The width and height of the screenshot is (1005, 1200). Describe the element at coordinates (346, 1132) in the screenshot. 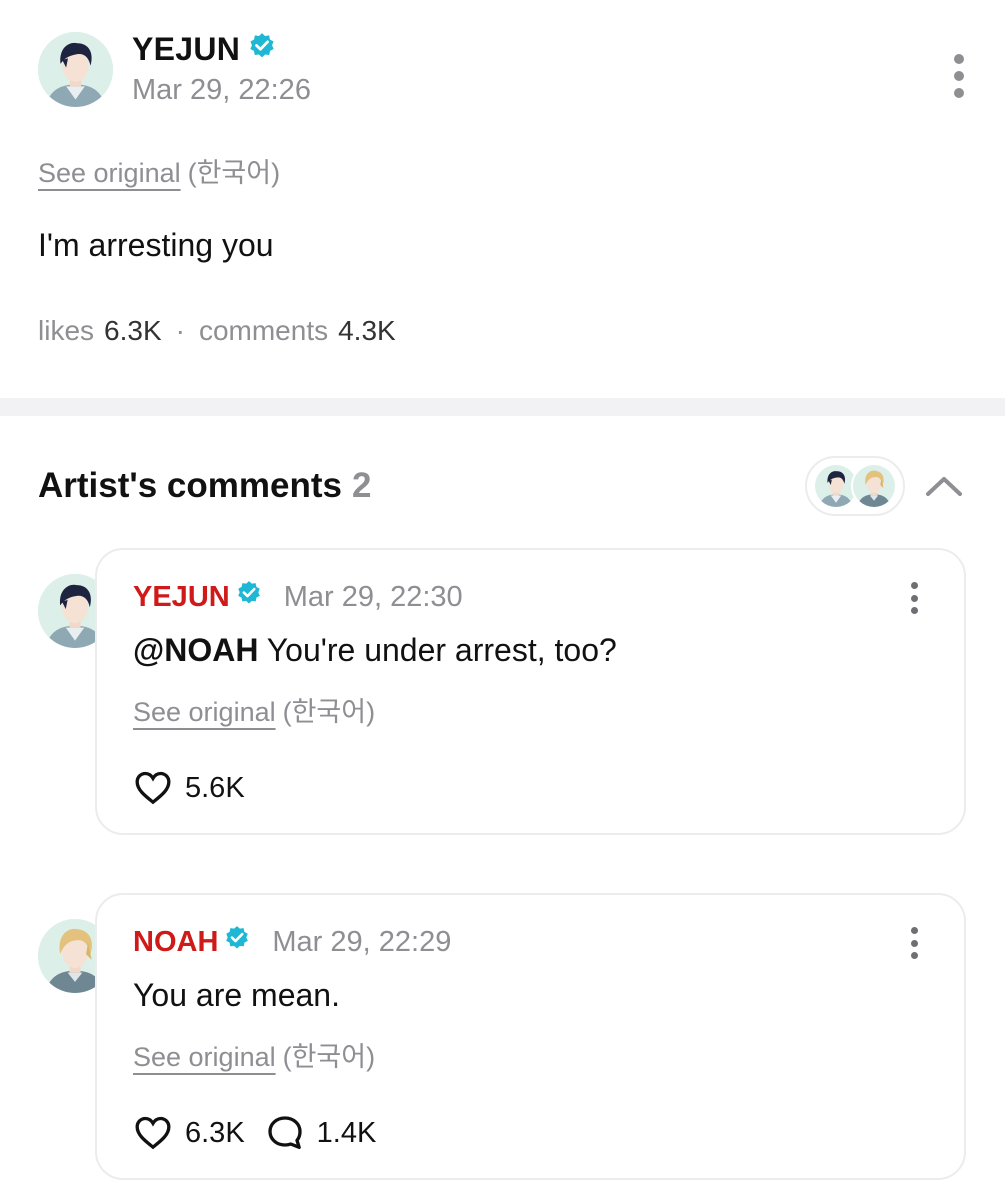

I see `reply-count: 1.4K` at that location.